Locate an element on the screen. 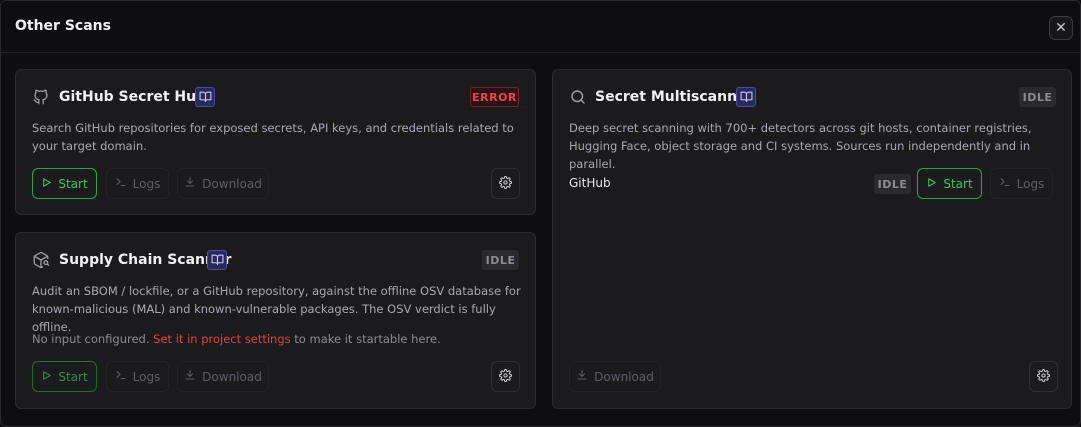  source-logs-button: Logs is located at coordinates (1021, 183).